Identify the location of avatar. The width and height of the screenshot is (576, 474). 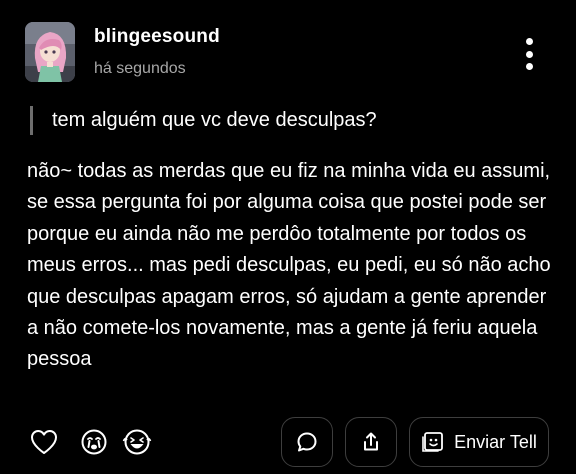
(50, 52).